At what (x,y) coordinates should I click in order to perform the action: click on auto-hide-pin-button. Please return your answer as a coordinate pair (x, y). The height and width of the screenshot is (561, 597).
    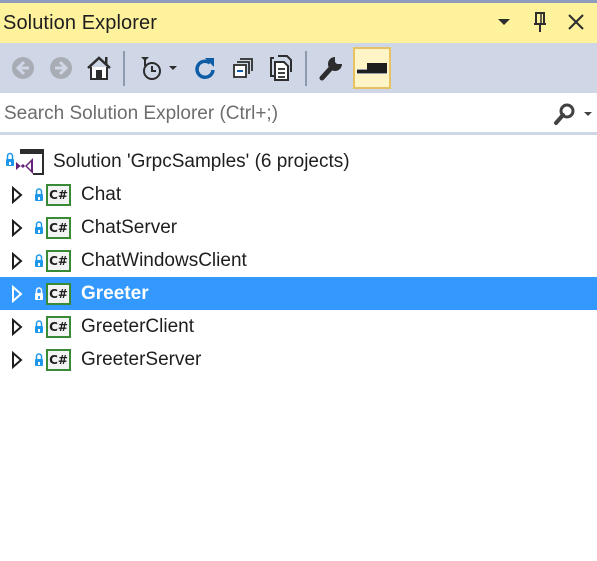
    Looking at the image, I should click on (540, 22).